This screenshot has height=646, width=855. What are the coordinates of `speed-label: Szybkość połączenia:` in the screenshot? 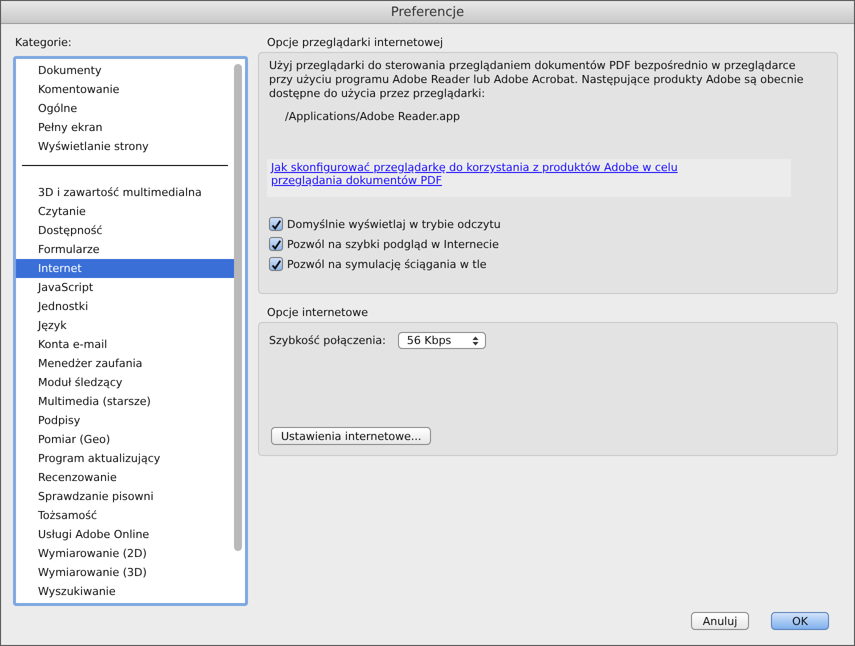 It's located at (327, 340).